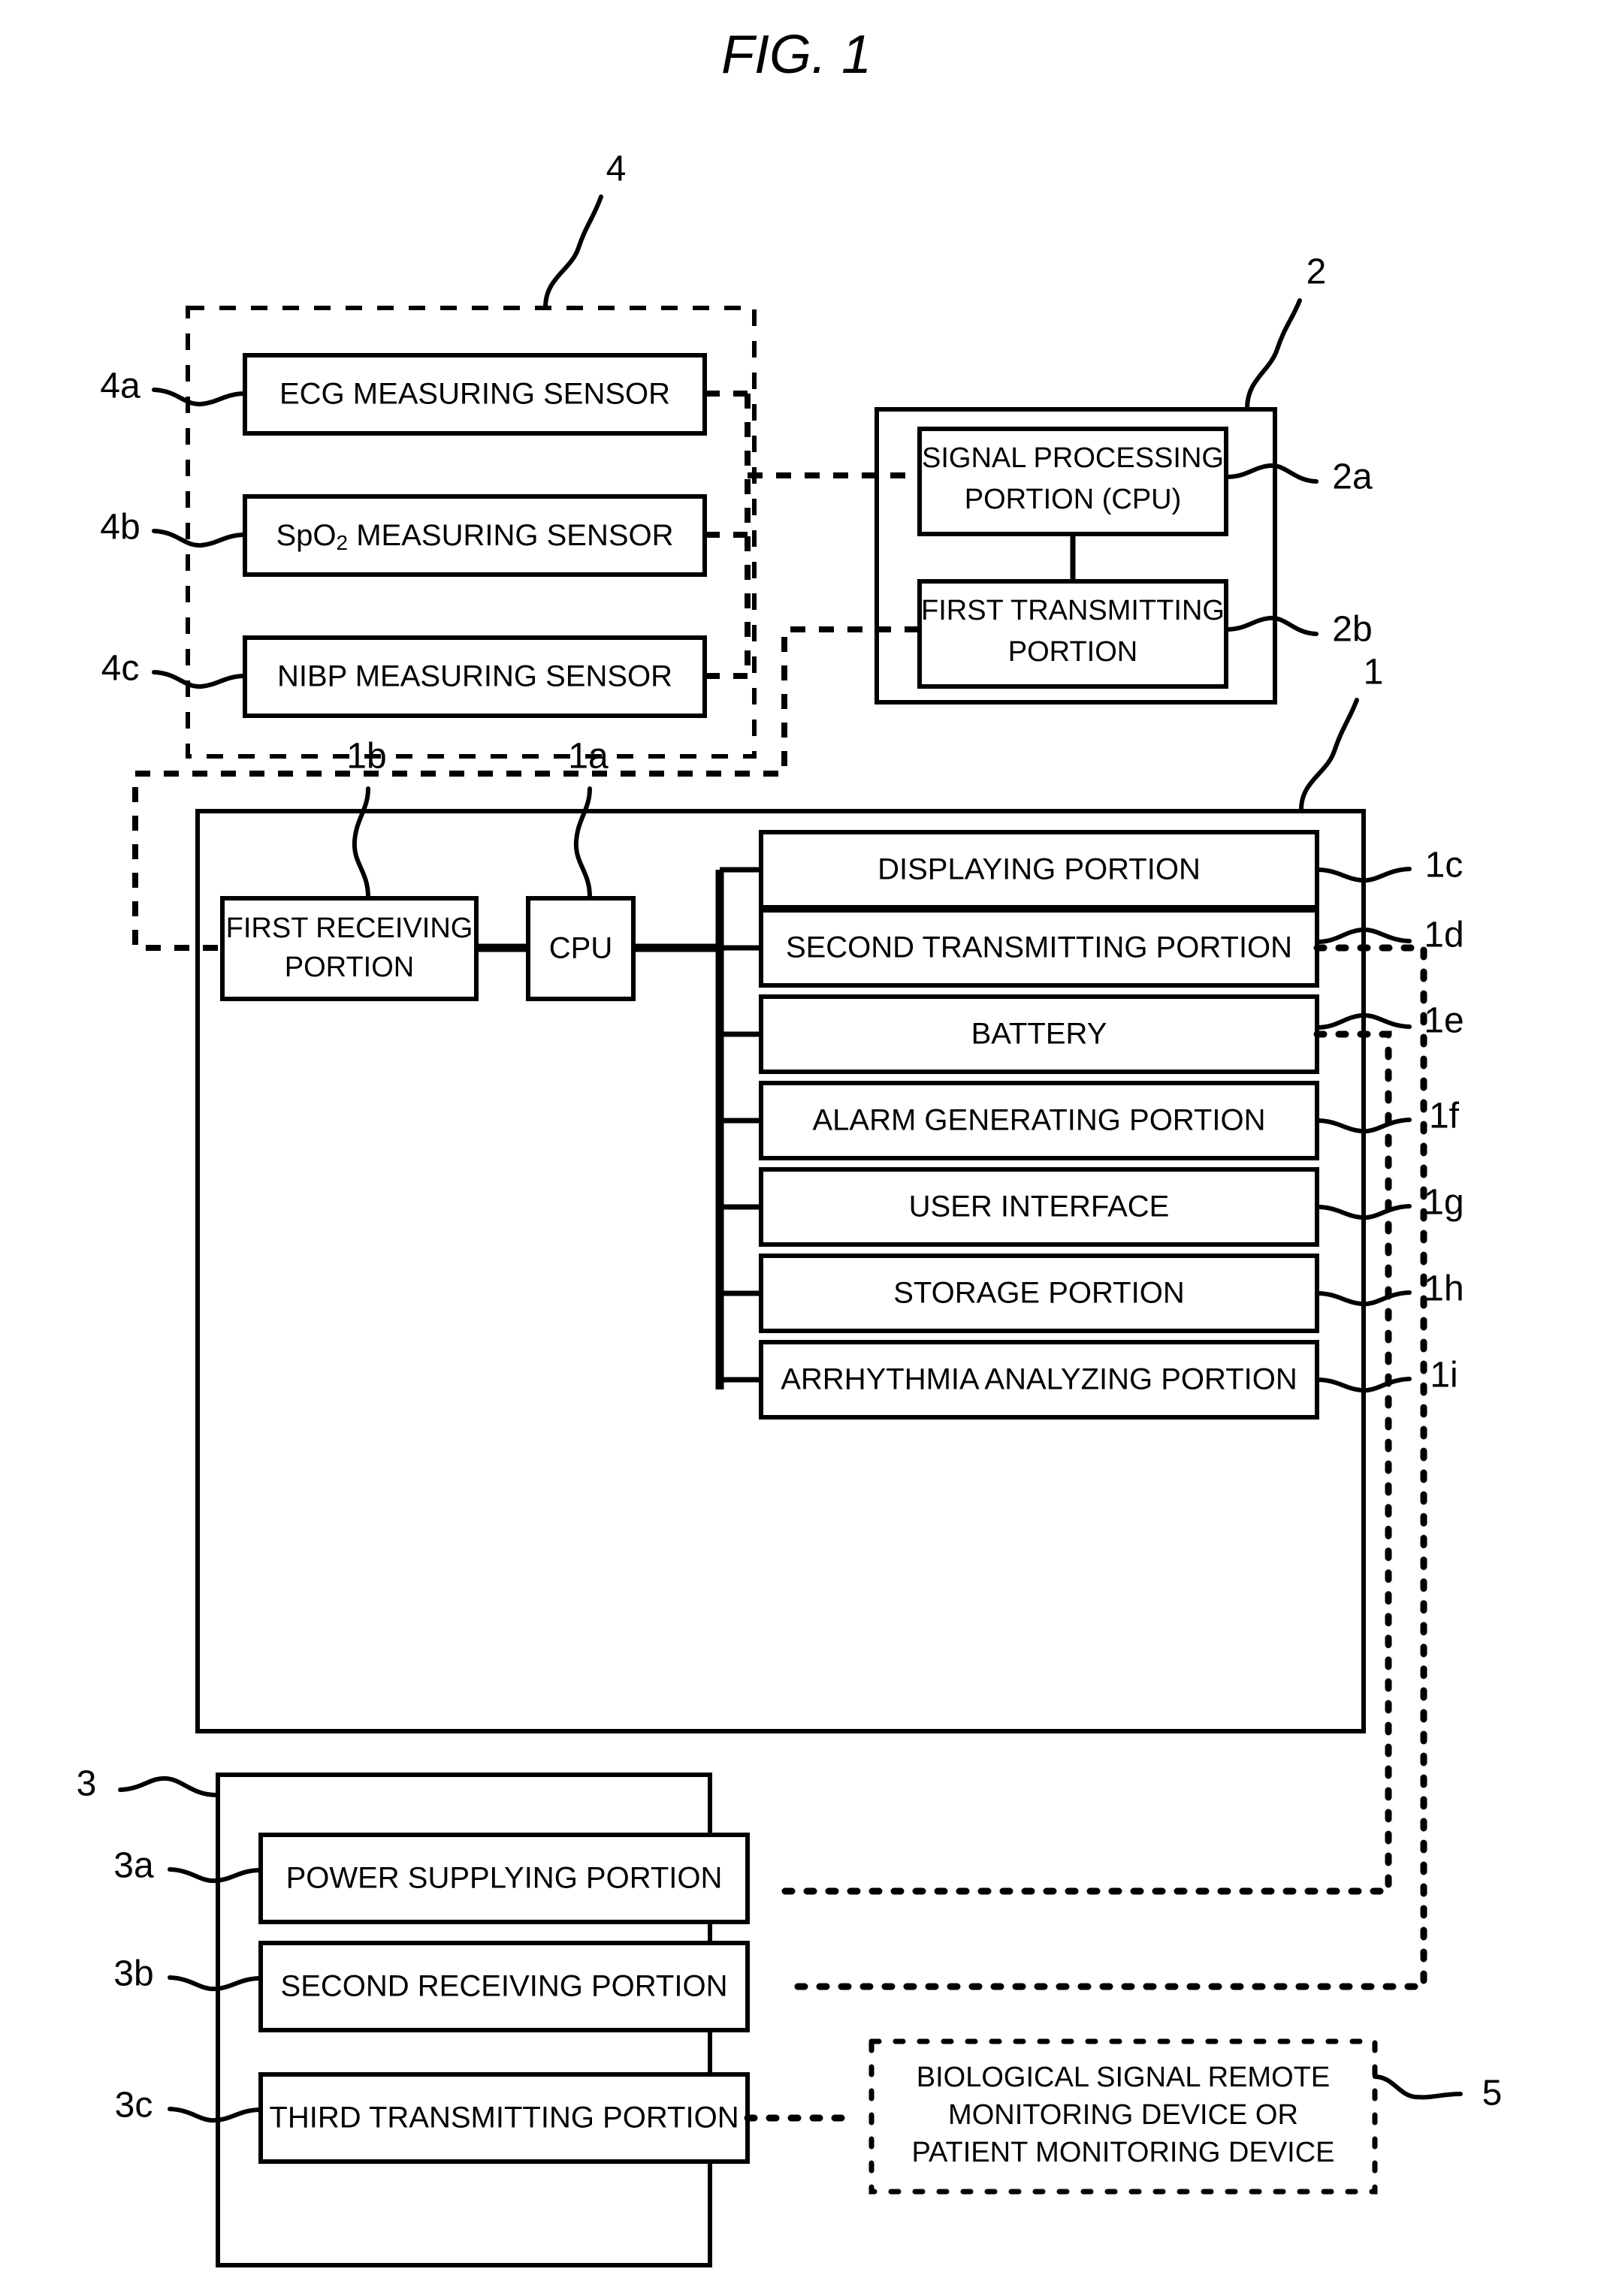 The width and height of the screenshot is (1604, 2296). Describe the element at coordinates (1443, 1375) in the screenshot. I see `ref-number-1i: 1i` at that location.